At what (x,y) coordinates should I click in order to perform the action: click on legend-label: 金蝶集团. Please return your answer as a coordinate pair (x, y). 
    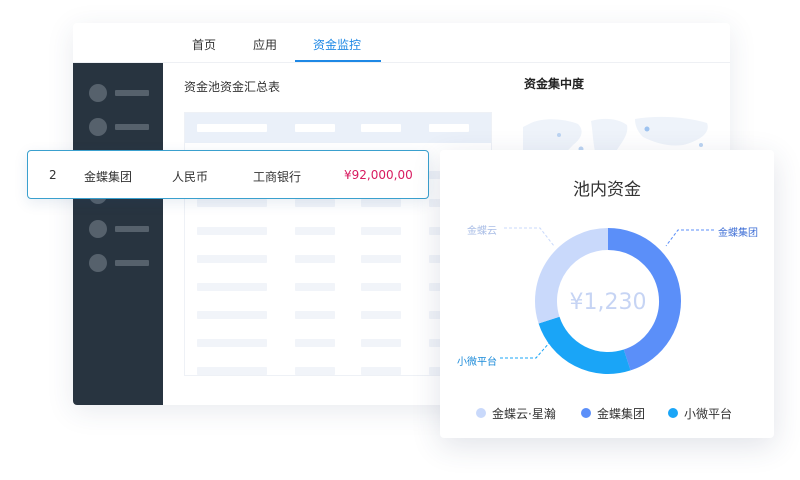
    Looking at the image, I should click on (621, 414).